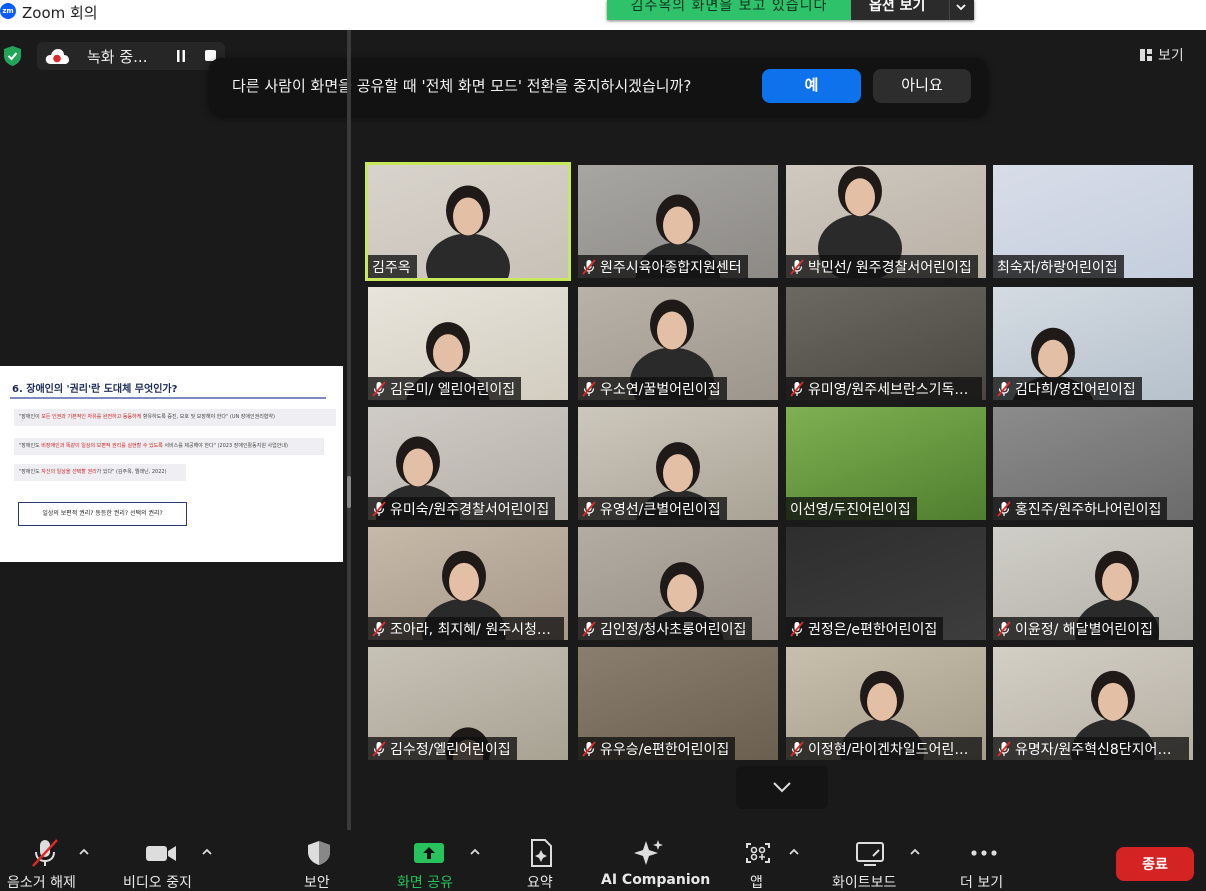 This screenshot has width=1206, height=891. I want to click on summary-document-icon, so click(541, 853).